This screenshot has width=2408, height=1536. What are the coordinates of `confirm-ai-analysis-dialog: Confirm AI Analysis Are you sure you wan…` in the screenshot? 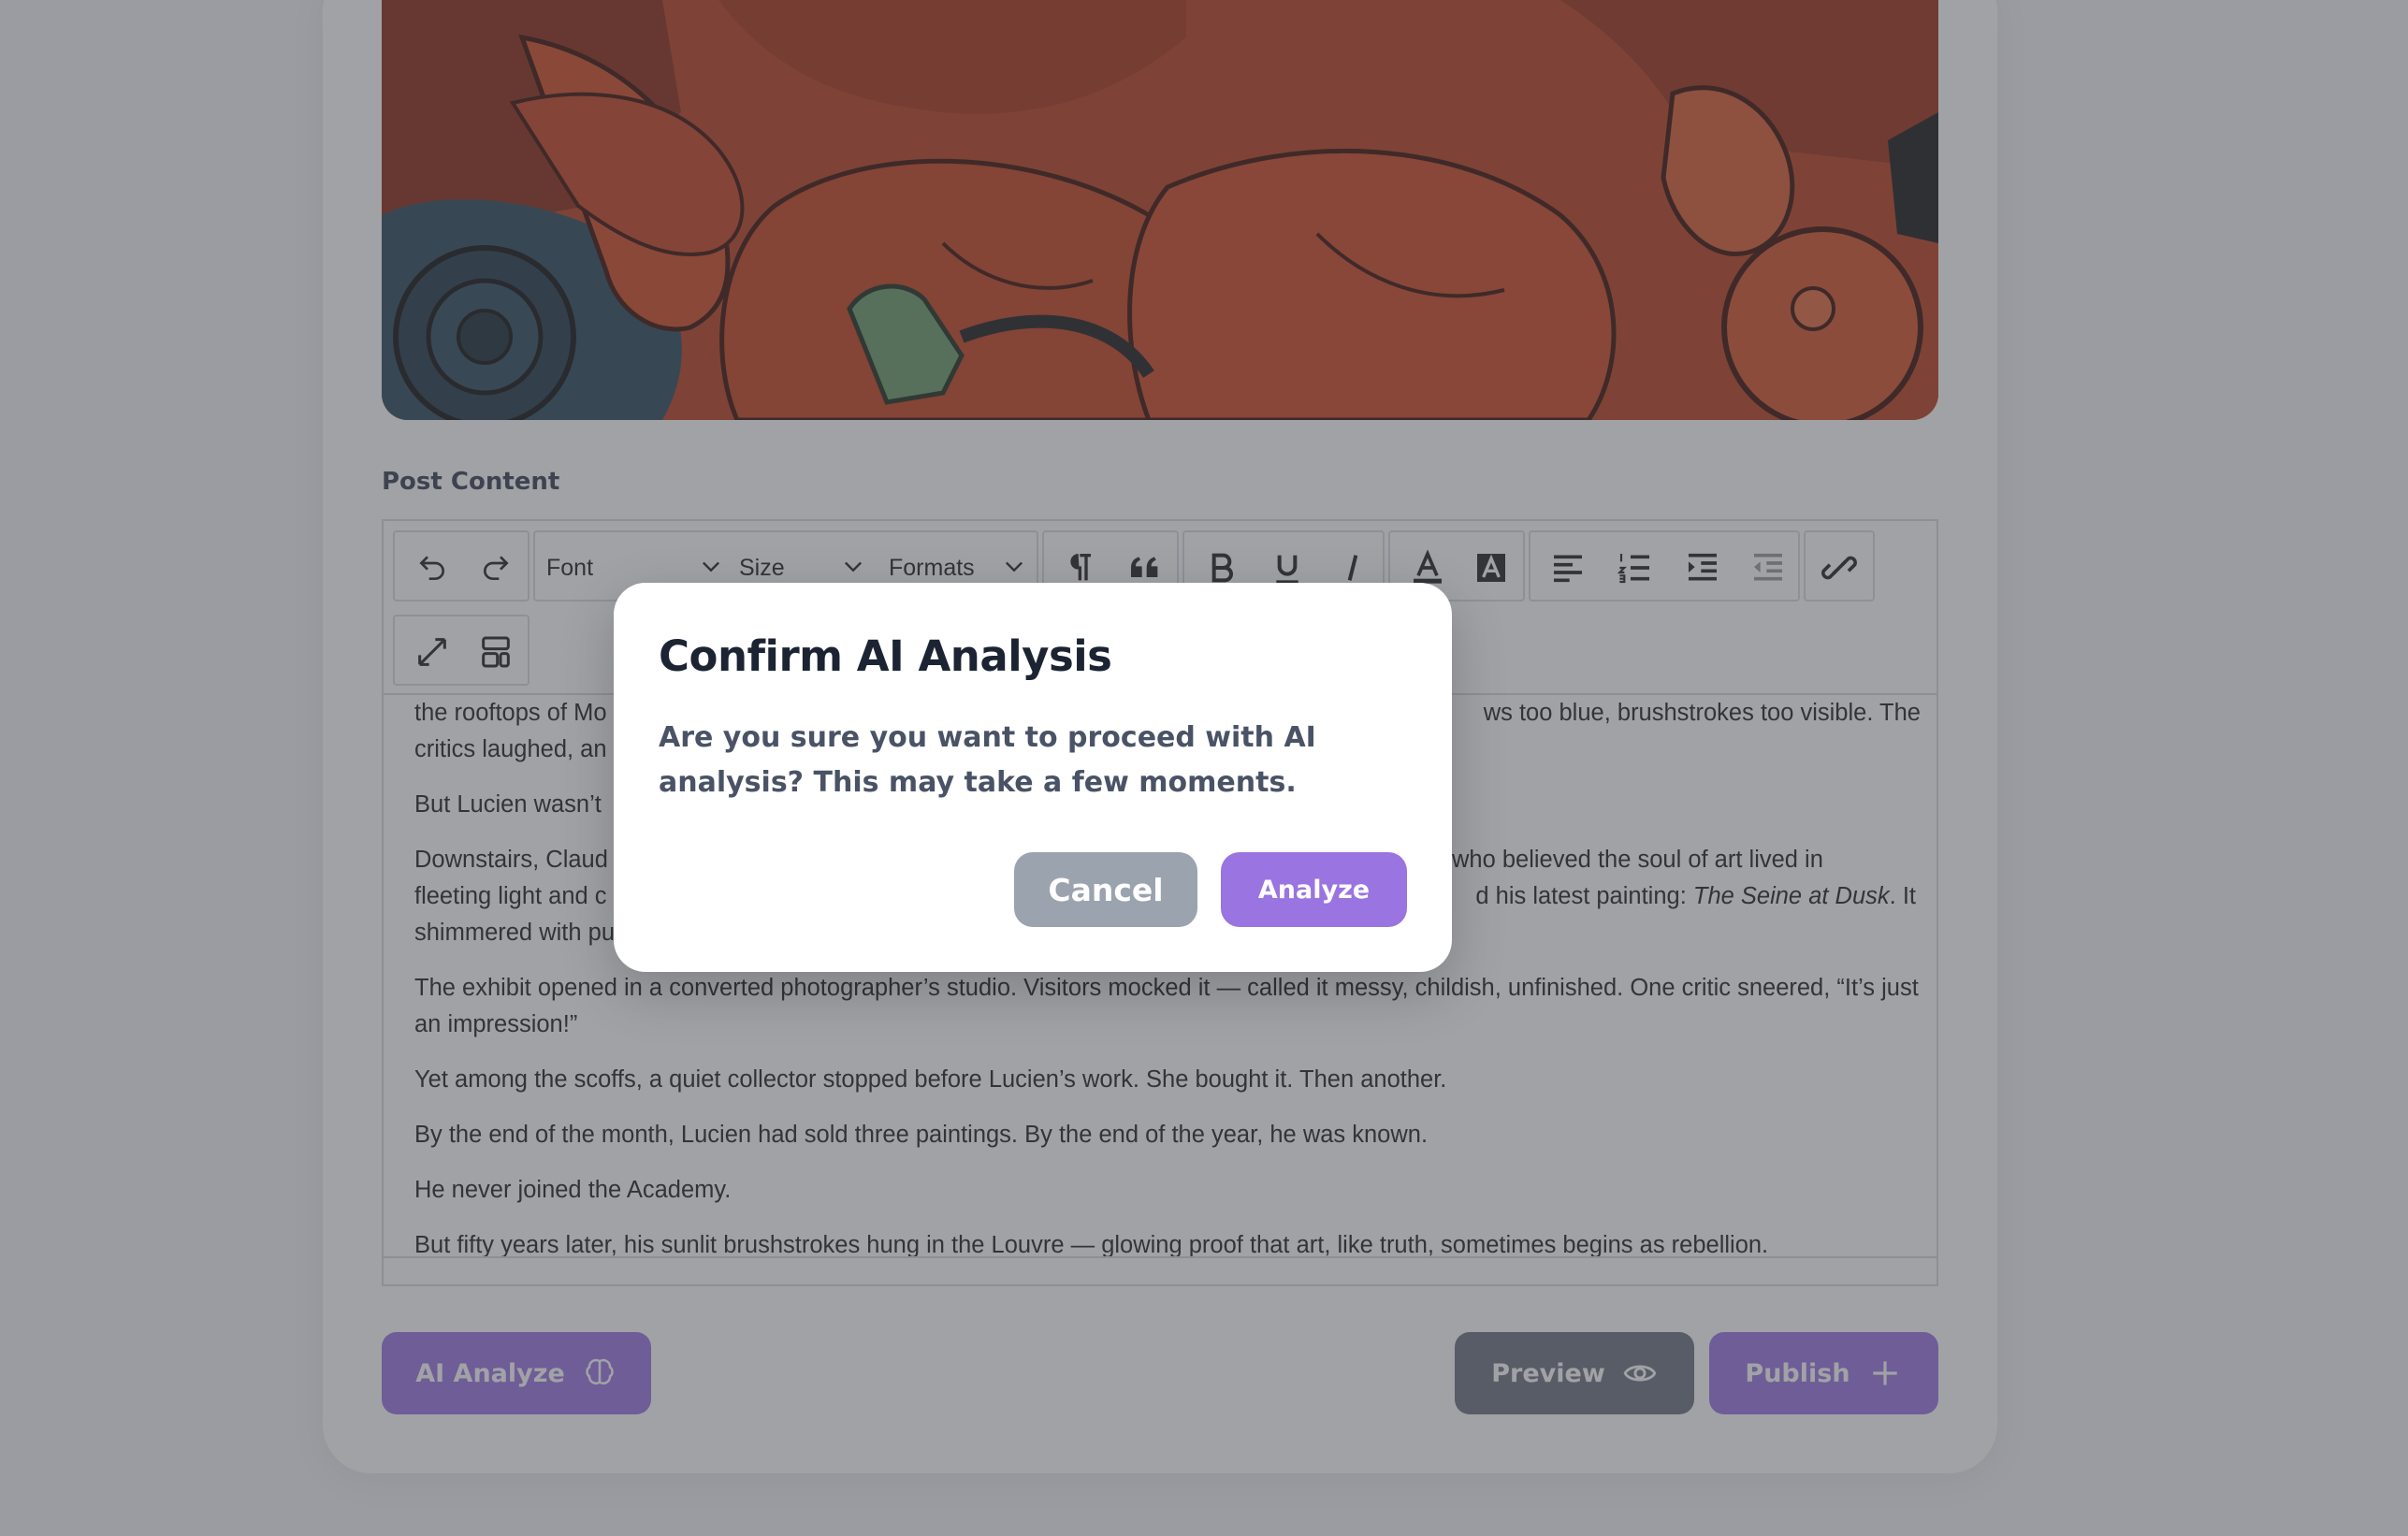 It's located at (1033, 777).